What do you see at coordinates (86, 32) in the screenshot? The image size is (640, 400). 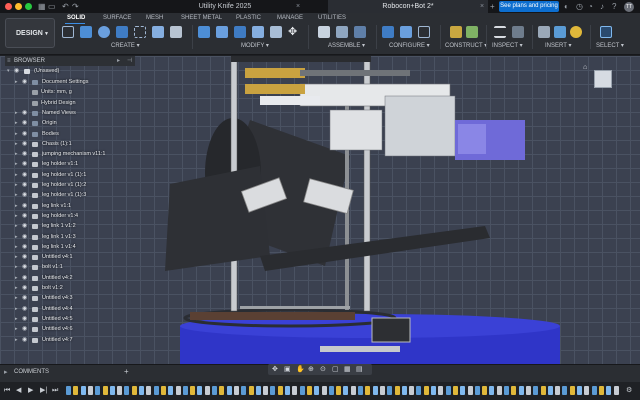 I see `extrude-icon` at bounding box center [86, 32].